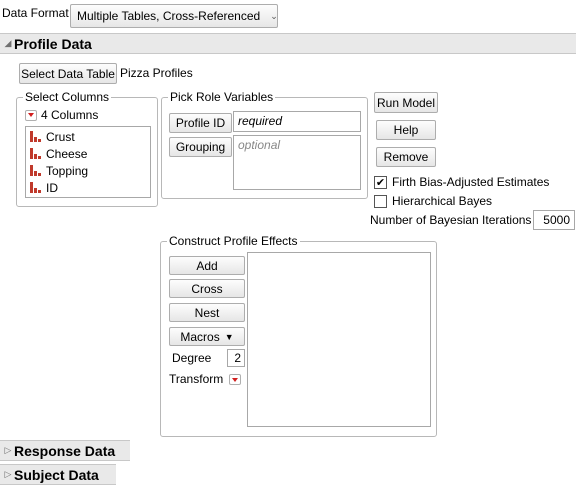  Describe the element at coordinates (196, 379) in the screenshot. I see `transform-label: Transform` at that location.